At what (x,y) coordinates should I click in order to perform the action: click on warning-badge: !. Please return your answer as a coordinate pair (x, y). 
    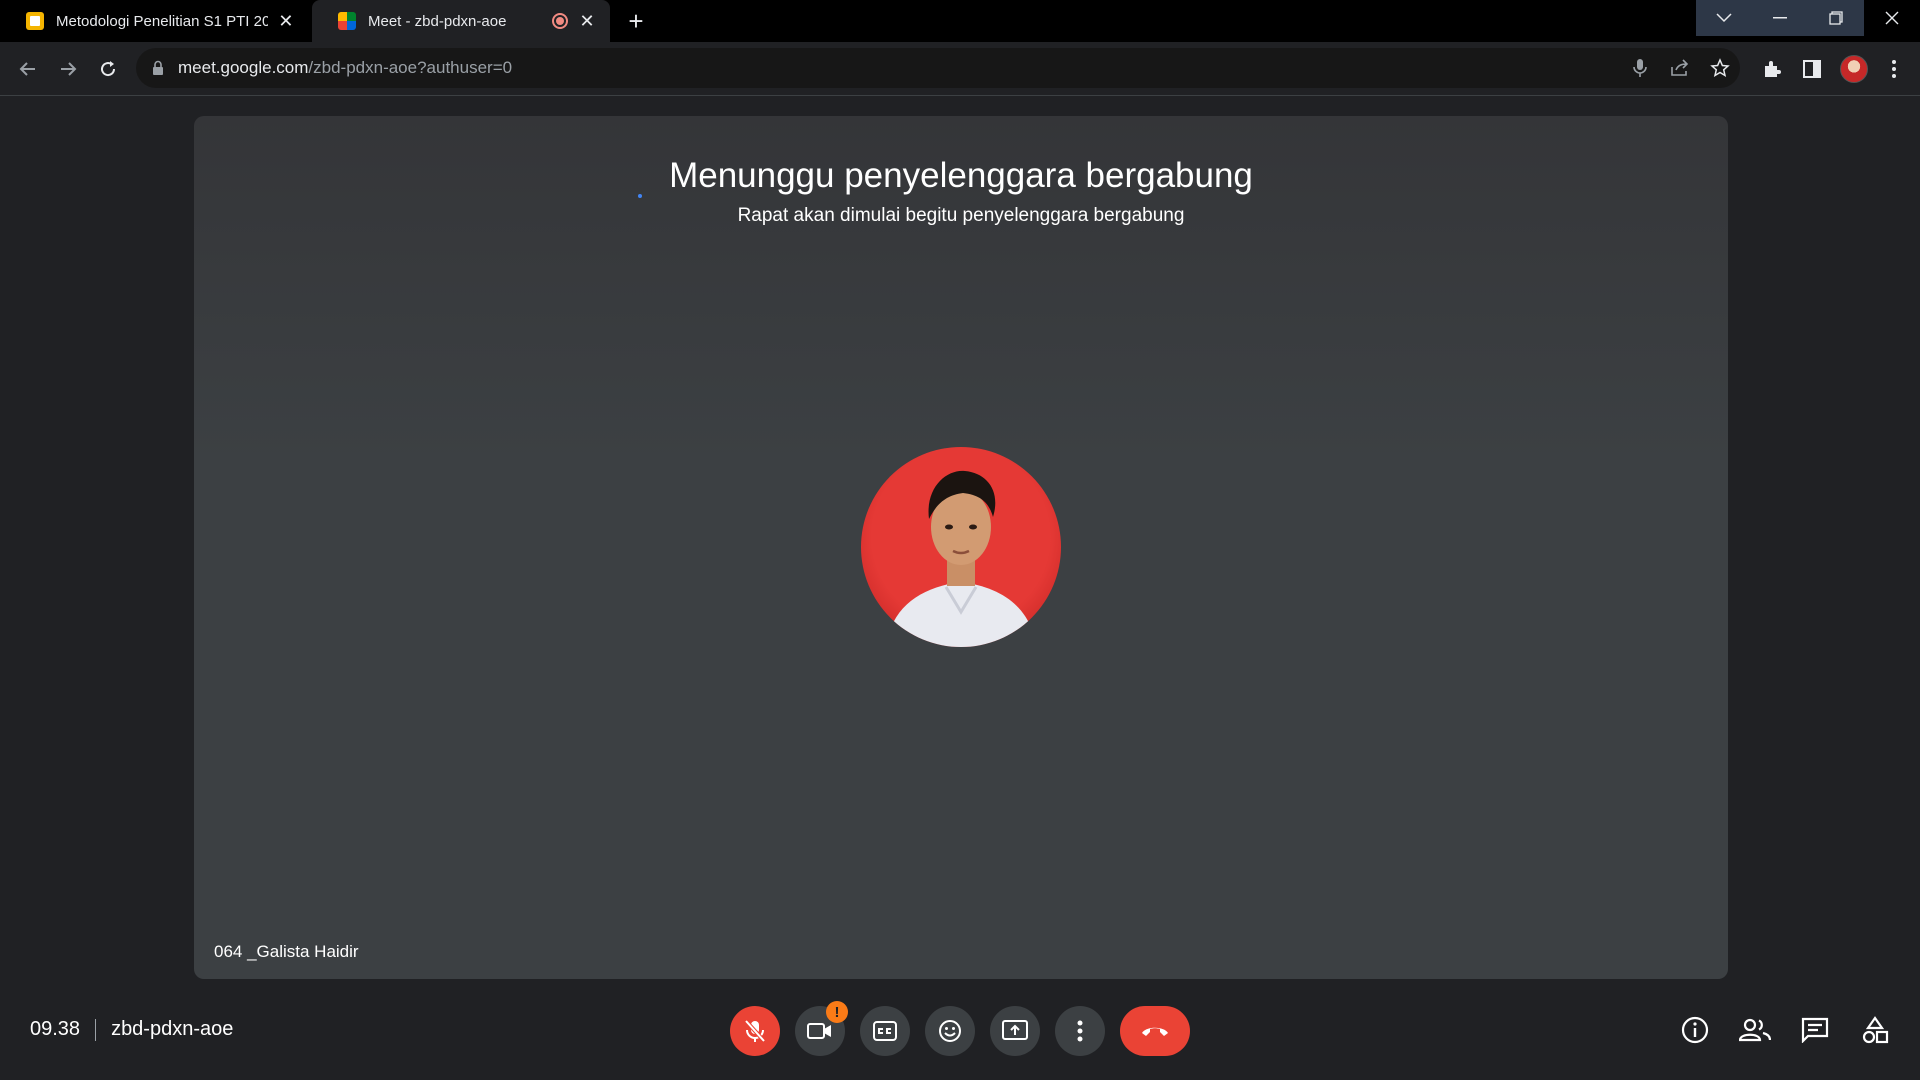
    Looking at the image, I should click on (837, 1012).